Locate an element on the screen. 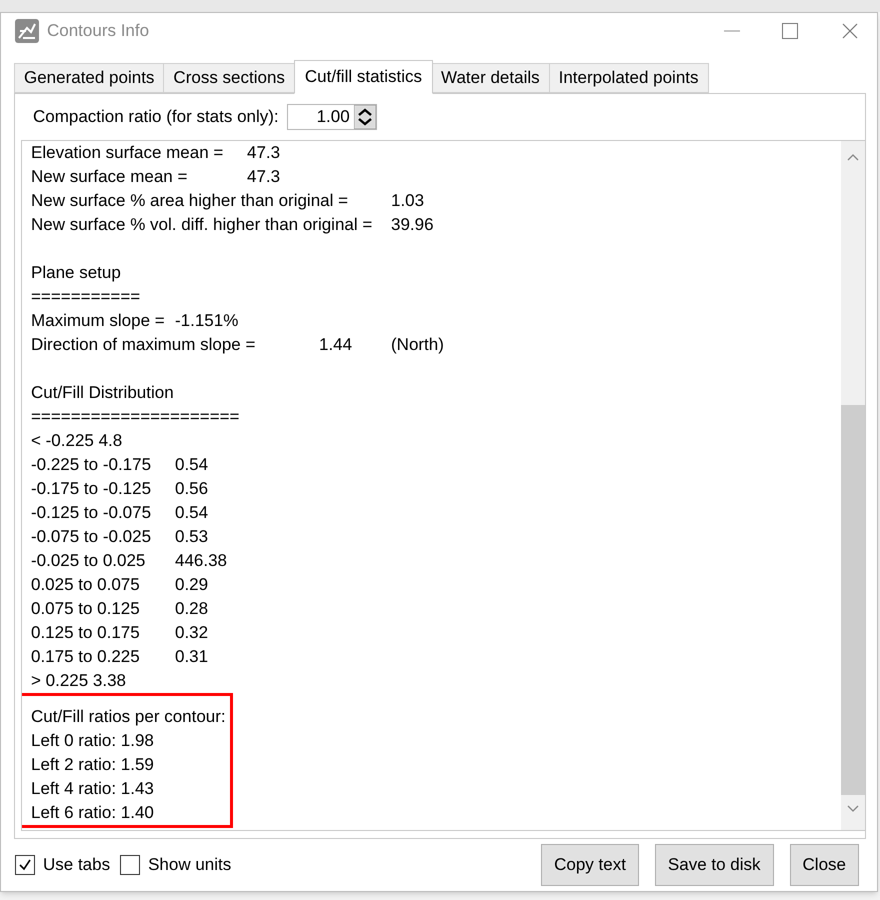  minimize-icon is located at coordinates (732, 31).